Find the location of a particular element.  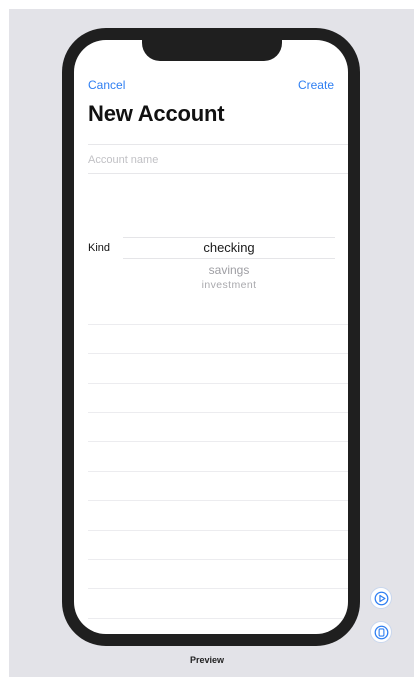

device-icon is located at coordinates (381, 632).